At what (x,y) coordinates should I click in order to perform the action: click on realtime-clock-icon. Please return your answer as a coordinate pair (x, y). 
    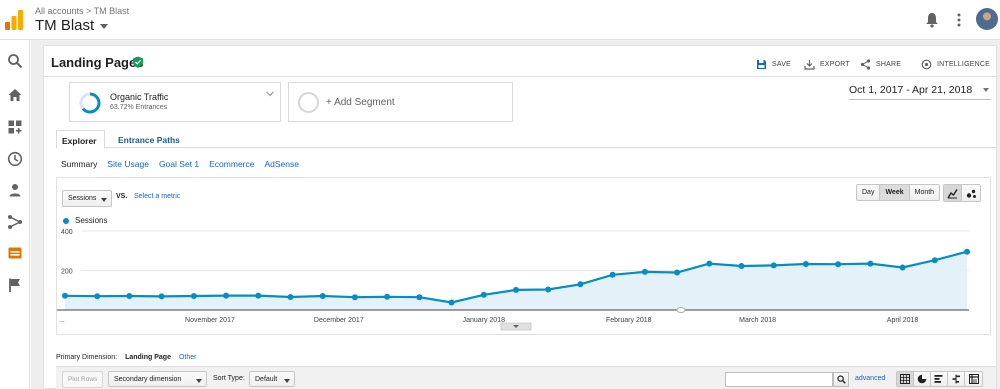
    Looking at the image, I should click on (15, 159).